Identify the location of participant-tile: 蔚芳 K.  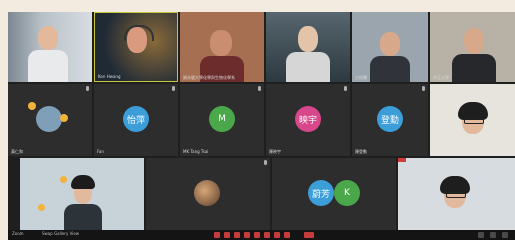
(334, 194).